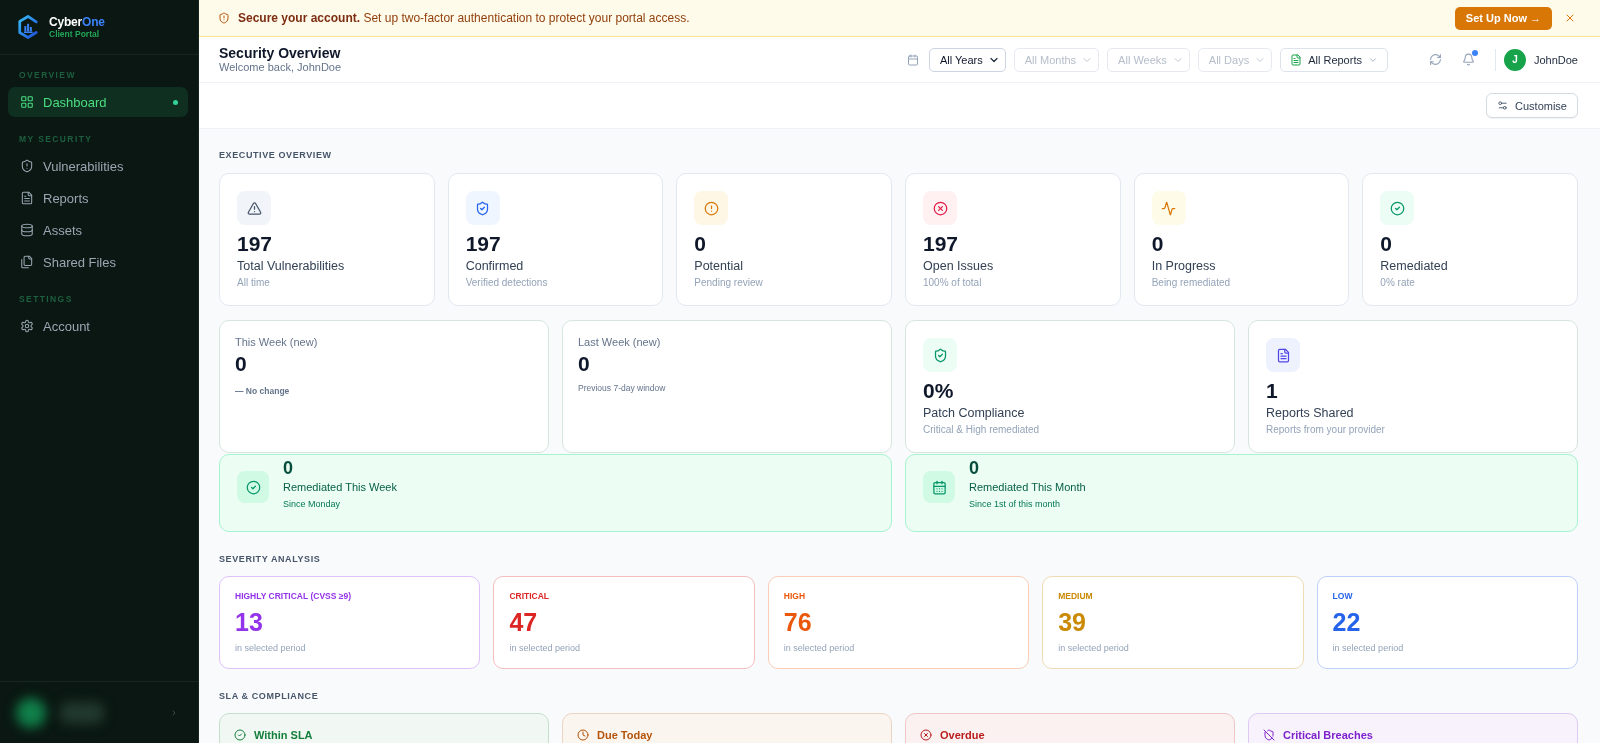 Image resolution: width=1600 pixels, height=743 pixels. Describe the element at coordinates (729, 282) in the screenshot. I see `stat-note: Pending review` at that location.